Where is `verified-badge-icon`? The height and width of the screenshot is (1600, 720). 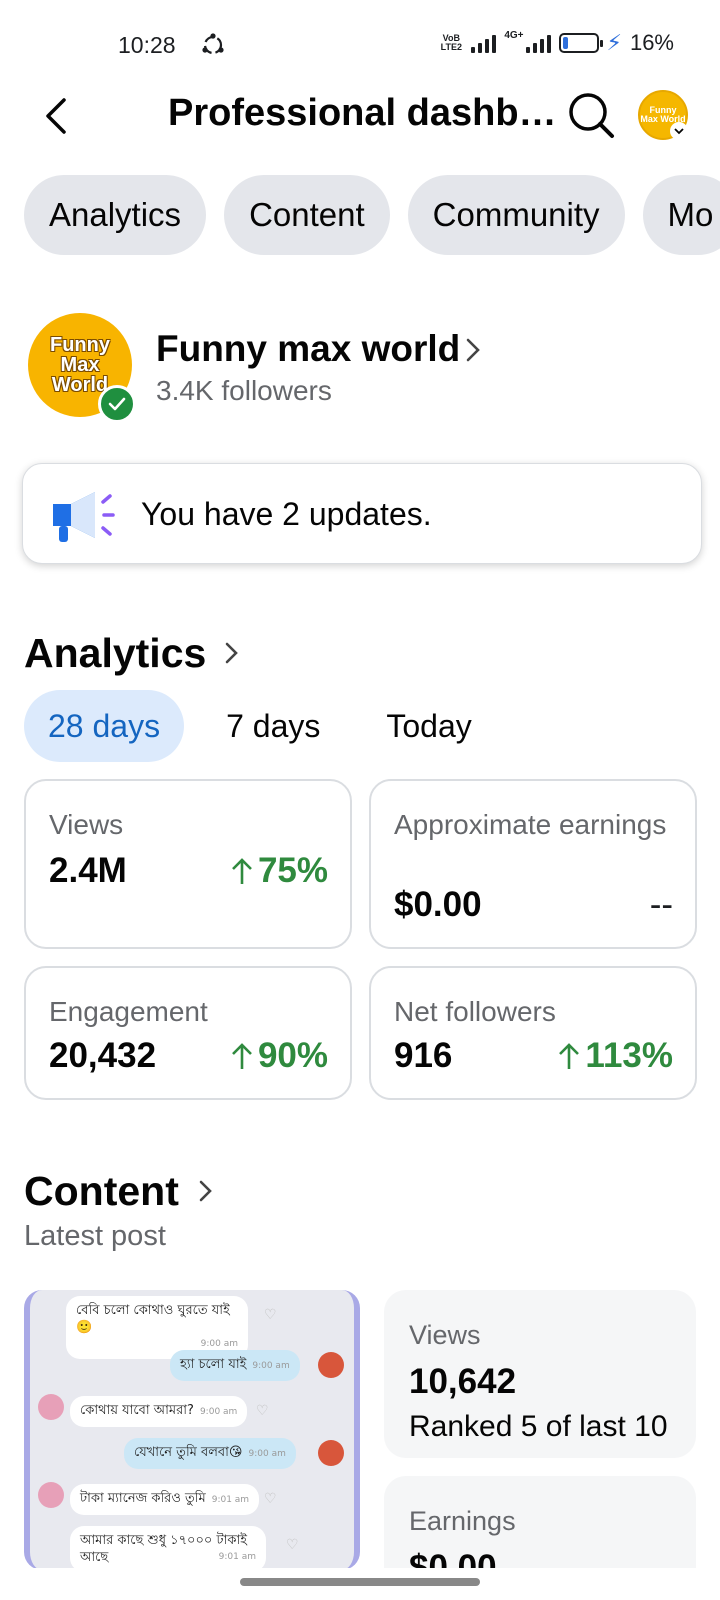
verified-badge-icon is located at coordinates (117, 404).